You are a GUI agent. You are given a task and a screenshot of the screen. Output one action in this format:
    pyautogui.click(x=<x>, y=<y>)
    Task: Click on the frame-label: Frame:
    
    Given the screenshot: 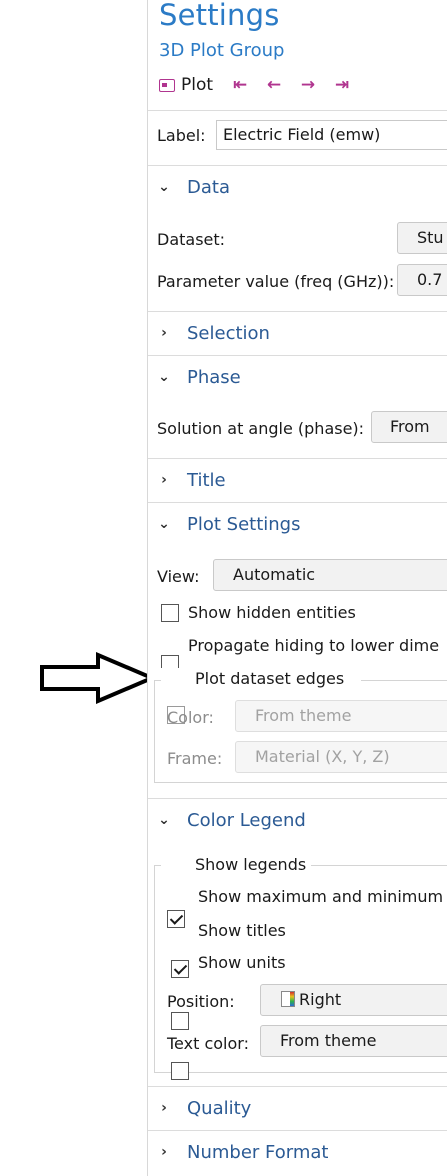 What is the action you would take?
    pyautogui.click(x=195, y=758)
    